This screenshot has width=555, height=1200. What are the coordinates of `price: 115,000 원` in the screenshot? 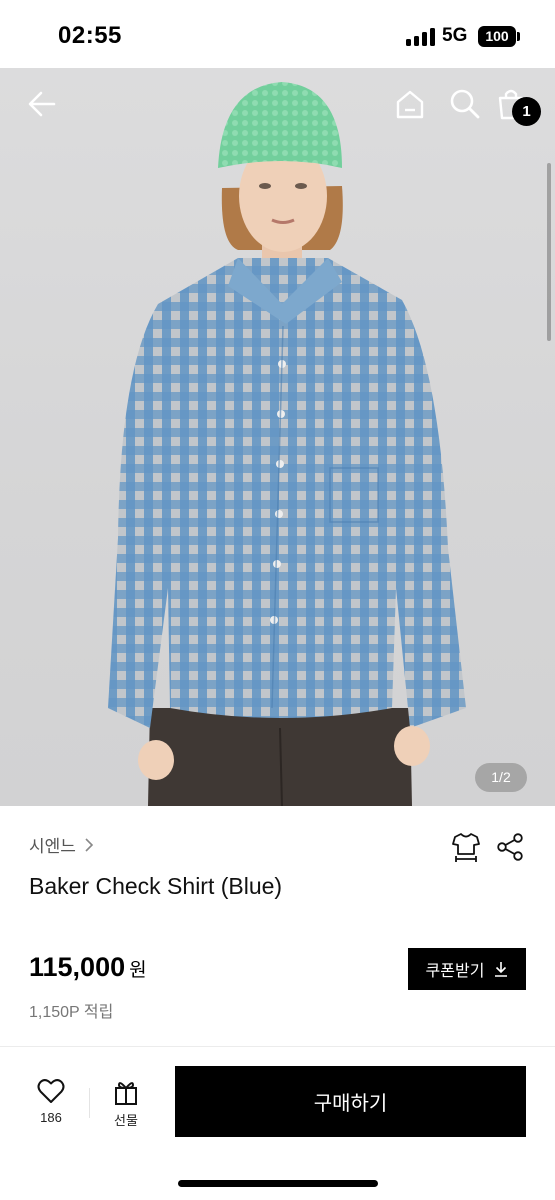 It's located at (88, 967).